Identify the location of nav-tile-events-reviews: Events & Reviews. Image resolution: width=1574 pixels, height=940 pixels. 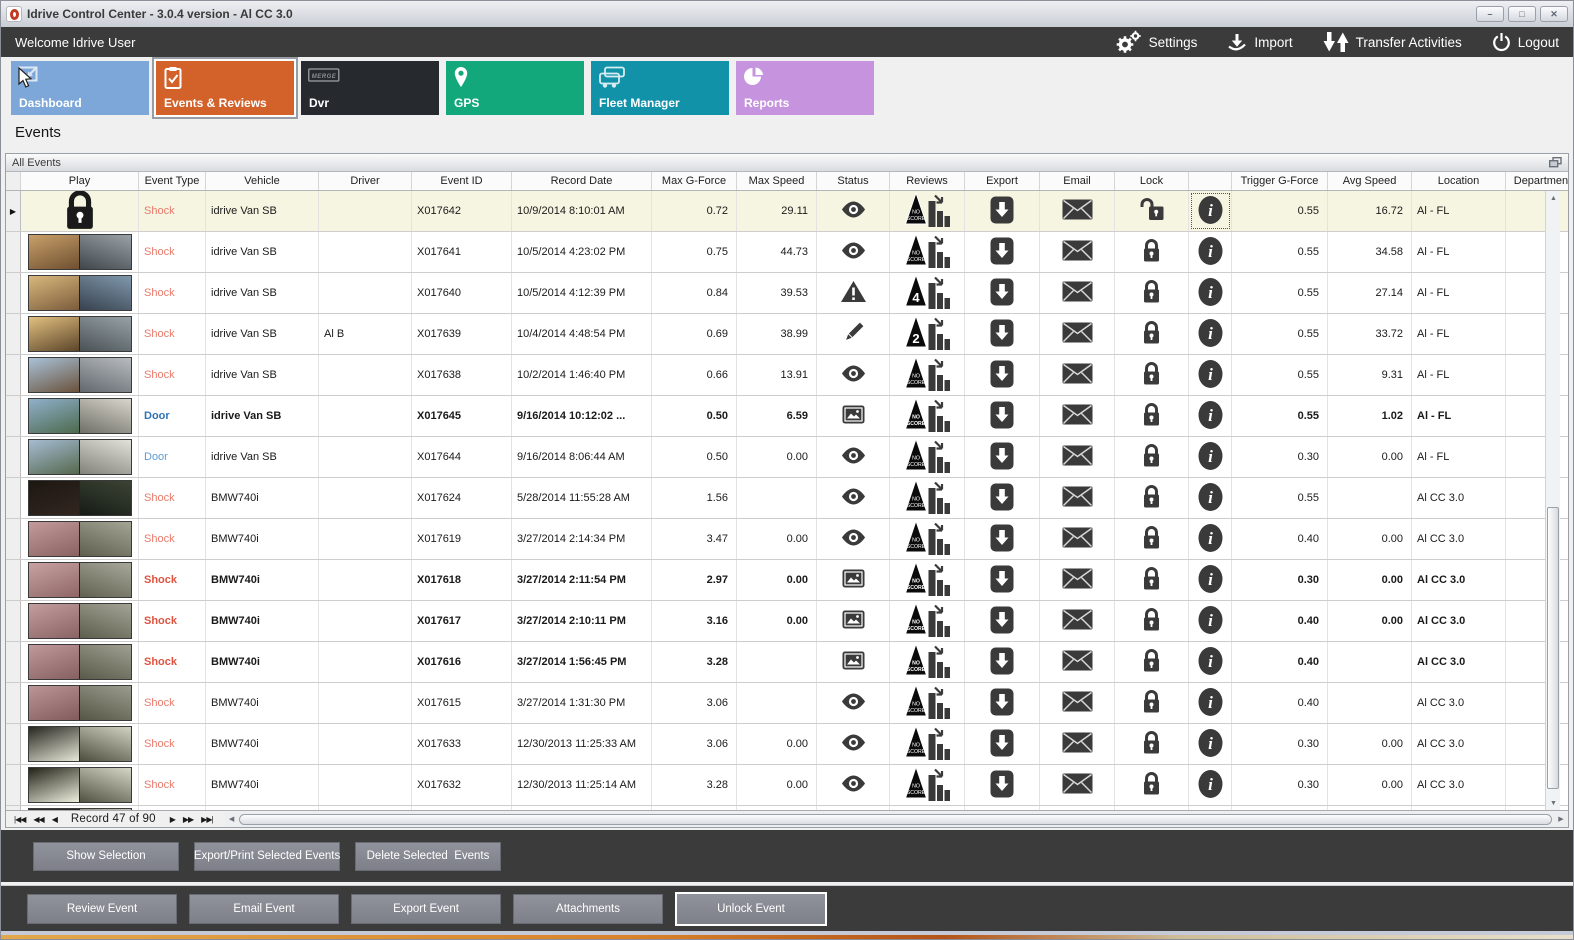
(225, 88).